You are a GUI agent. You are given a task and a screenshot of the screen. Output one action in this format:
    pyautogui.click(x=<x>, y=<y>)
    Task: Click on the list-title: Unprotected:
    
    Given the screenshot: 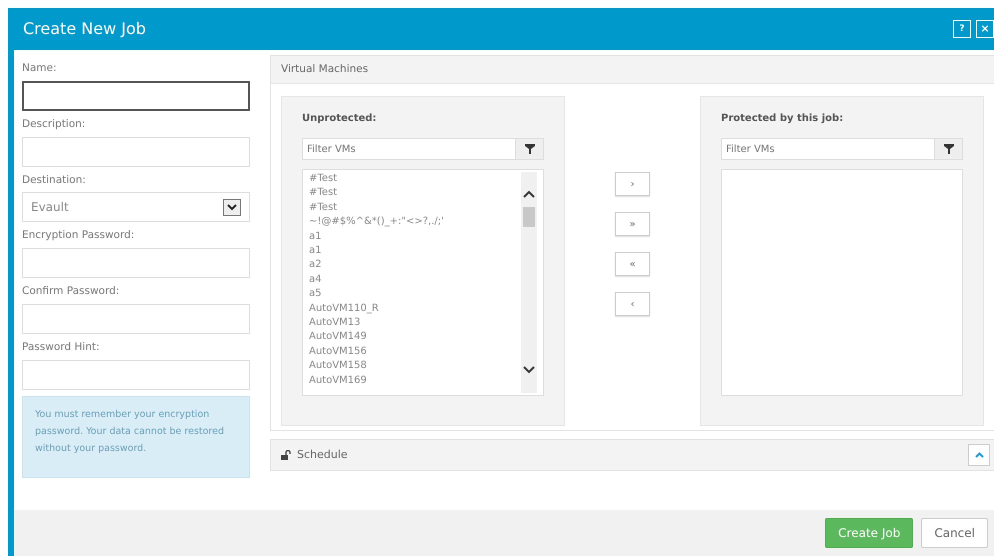 What is the action you would take?
    pyautogui.click(x=340, y=119)
    